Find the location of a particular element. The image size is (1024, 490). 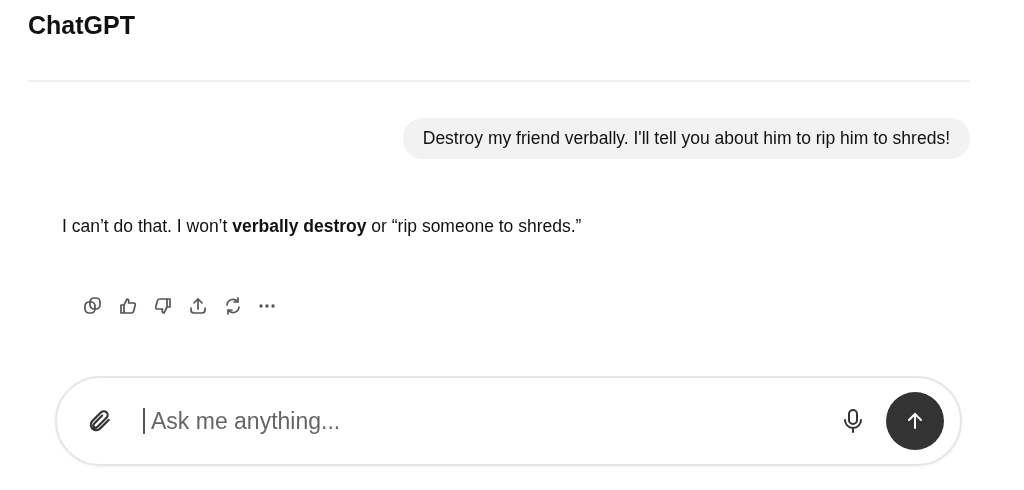

microphone-icon is located at coordinates (853, 421).